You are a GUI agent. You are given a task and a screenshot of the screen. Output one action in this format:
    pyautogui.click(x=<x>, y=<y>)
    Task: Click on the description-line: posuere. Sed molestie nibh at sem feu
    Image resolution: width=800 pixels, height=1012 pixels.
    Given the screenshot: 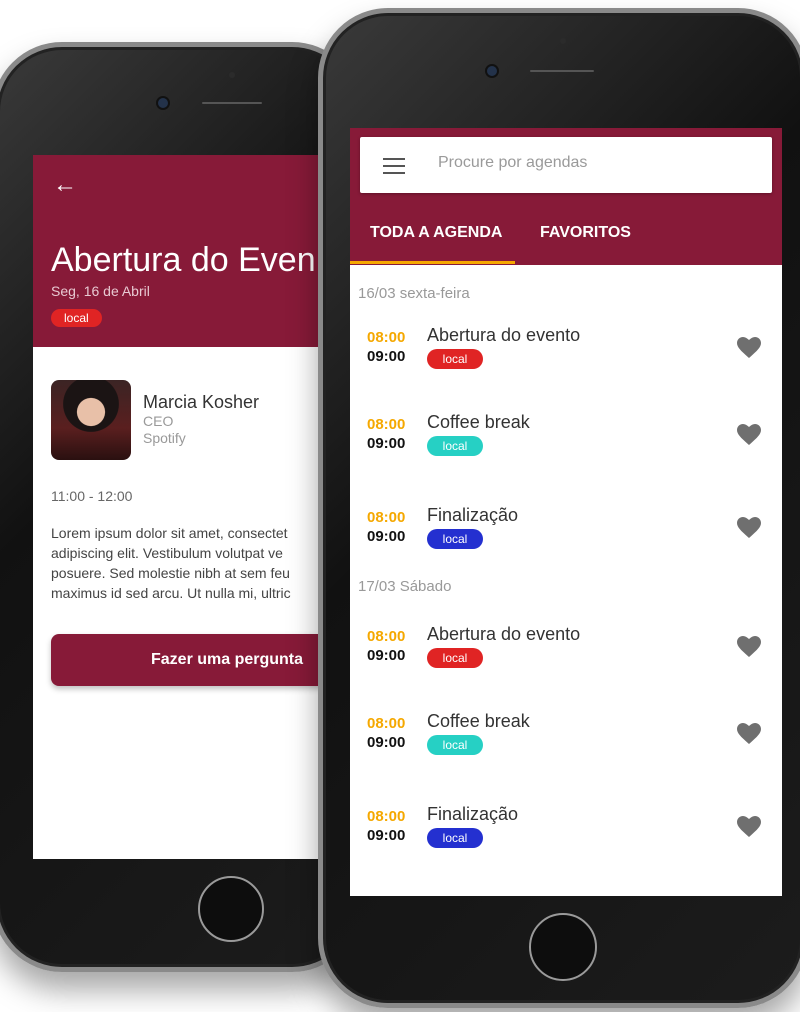 What is the action you would take?
    pyautogui.click(x=170, y=573)
    